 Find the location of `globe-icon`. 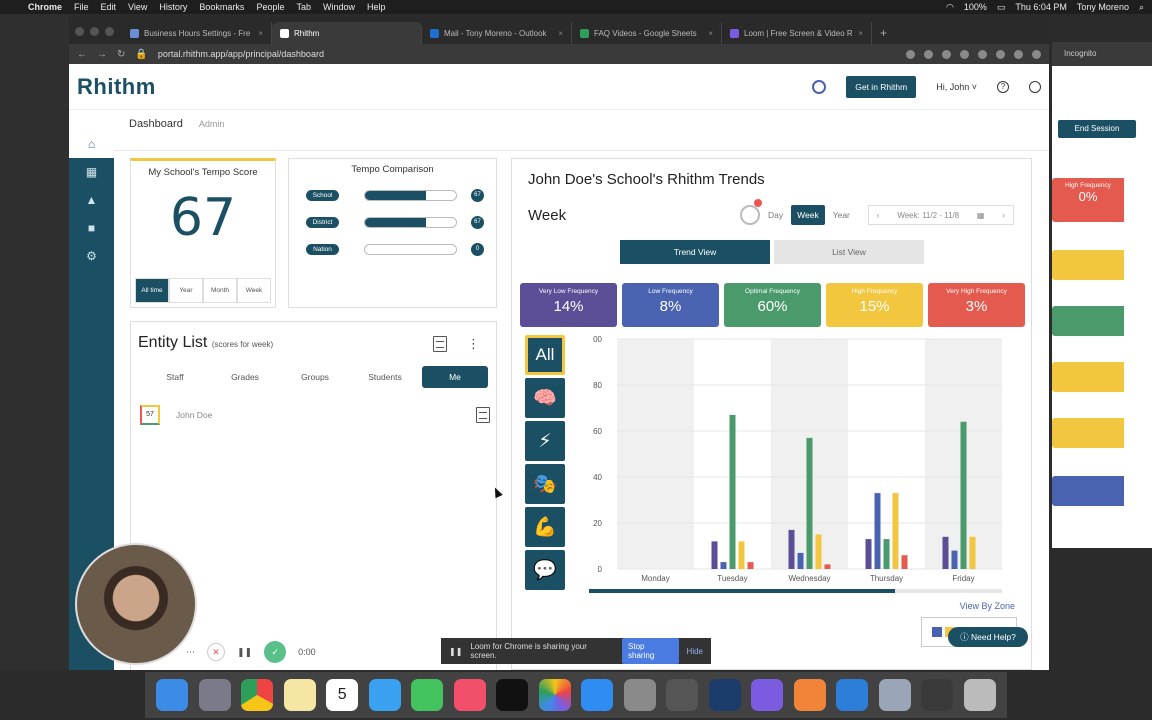

globe-icon is located at coordinates (819, 86).